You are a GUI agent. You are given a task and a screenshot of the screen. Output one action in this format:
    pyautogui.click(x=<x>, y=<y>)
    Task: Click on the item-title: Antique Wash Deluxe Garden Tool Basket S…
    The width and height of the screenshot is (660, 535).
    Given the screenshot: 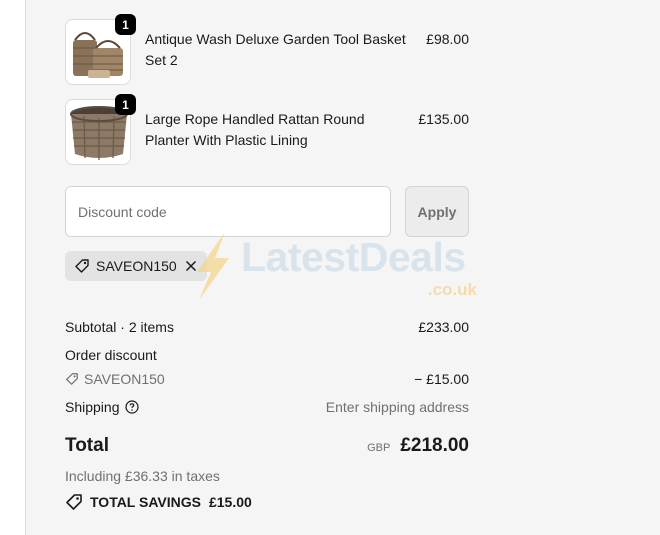 What is the action you would take?
    pyautogui.click(x=275, y=49)
    